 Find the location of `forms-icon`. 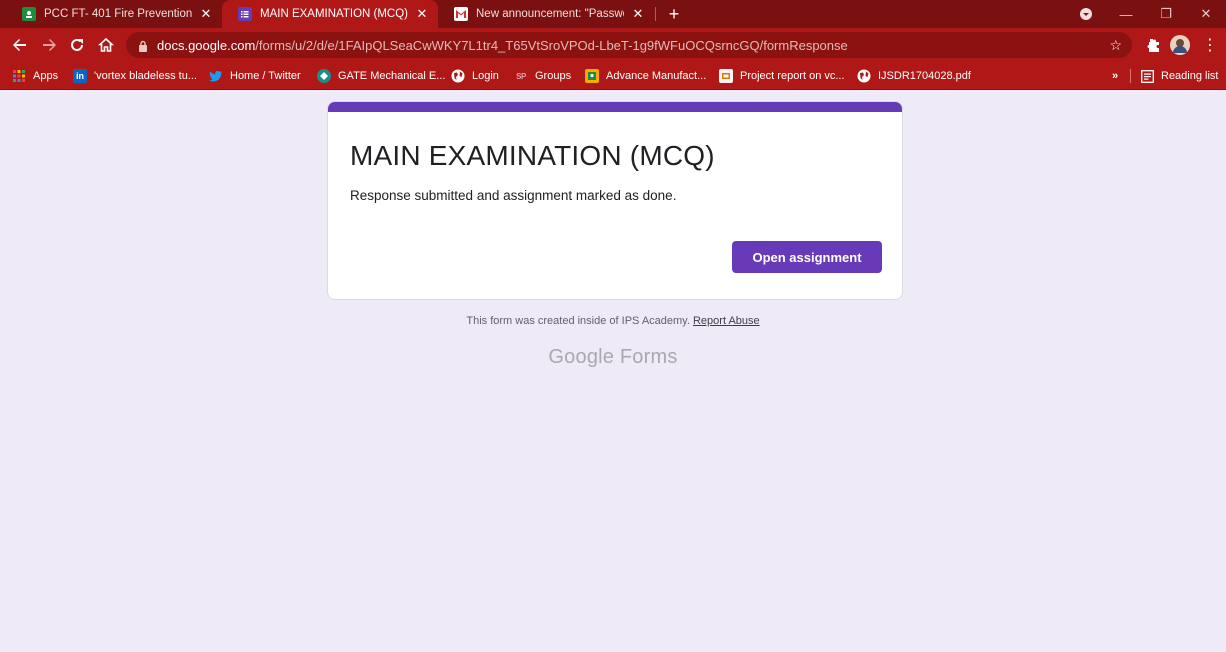

forms-icon is located at coordinates (245, 14).